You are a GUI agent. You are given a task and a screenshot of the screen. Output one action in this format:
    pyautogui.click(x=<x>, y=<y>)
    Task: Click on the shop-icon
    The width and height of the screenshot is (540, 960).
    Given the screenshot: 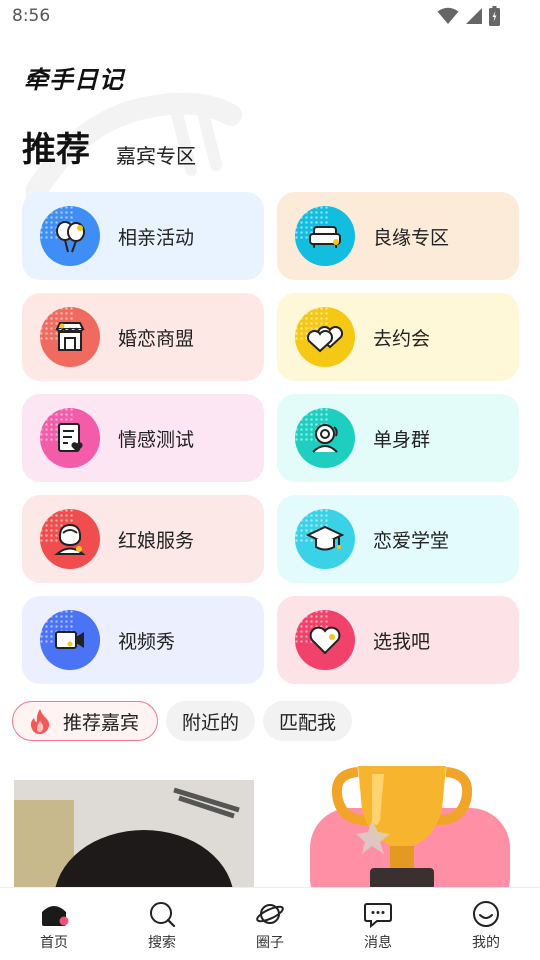 What is the action you would take?
    pyautogui.click(x=70, y=337)
    